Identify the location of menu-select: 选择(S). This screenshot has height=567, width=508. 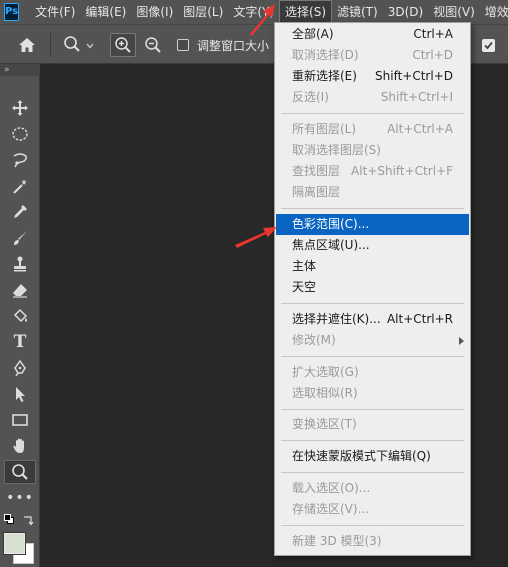
(305, 12).